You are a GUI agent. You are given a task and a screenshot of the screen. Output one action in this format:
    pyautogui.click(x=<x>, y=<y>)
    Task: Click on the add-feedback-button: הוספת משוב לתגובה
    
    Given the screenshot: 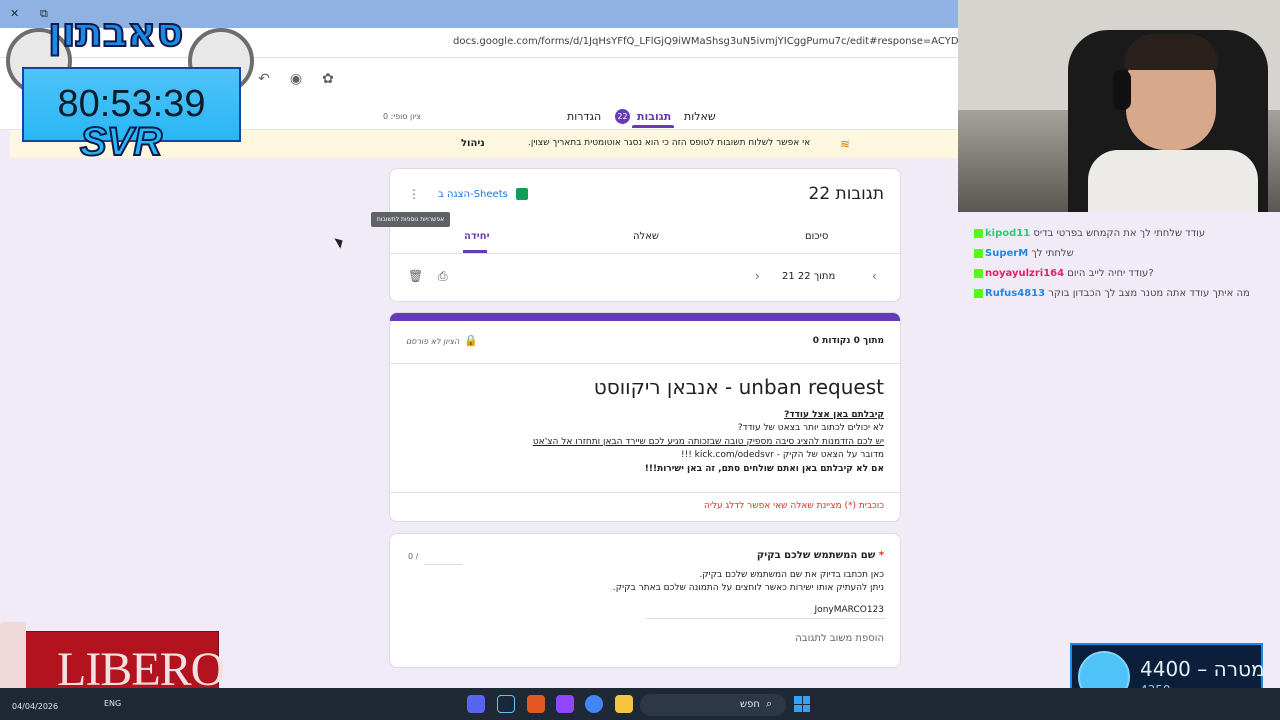 What is the action you would take?
    pyautogui.click(x=839, y=638)
    